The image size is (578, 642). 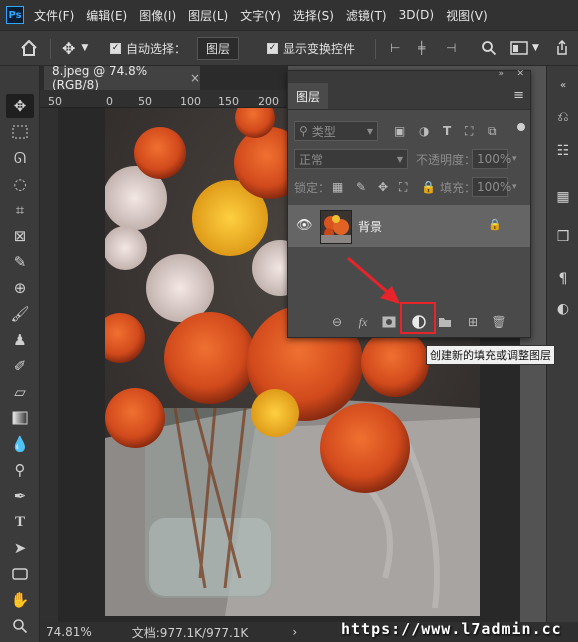 I want to click on eraser-tool: ▱, so click(x=20, y=392).